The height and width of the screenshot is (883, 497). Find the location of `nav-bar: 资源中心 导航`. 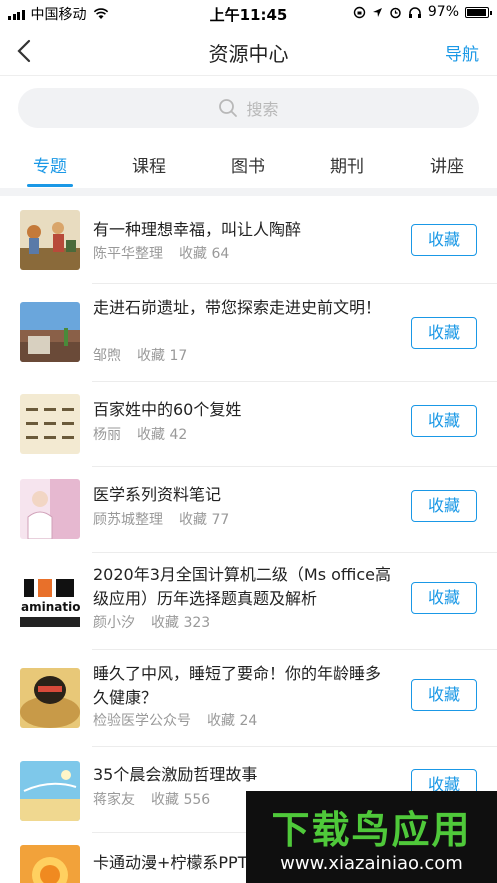

nav-bar: 资源中心 导航 is located at coordinates (248, 51).